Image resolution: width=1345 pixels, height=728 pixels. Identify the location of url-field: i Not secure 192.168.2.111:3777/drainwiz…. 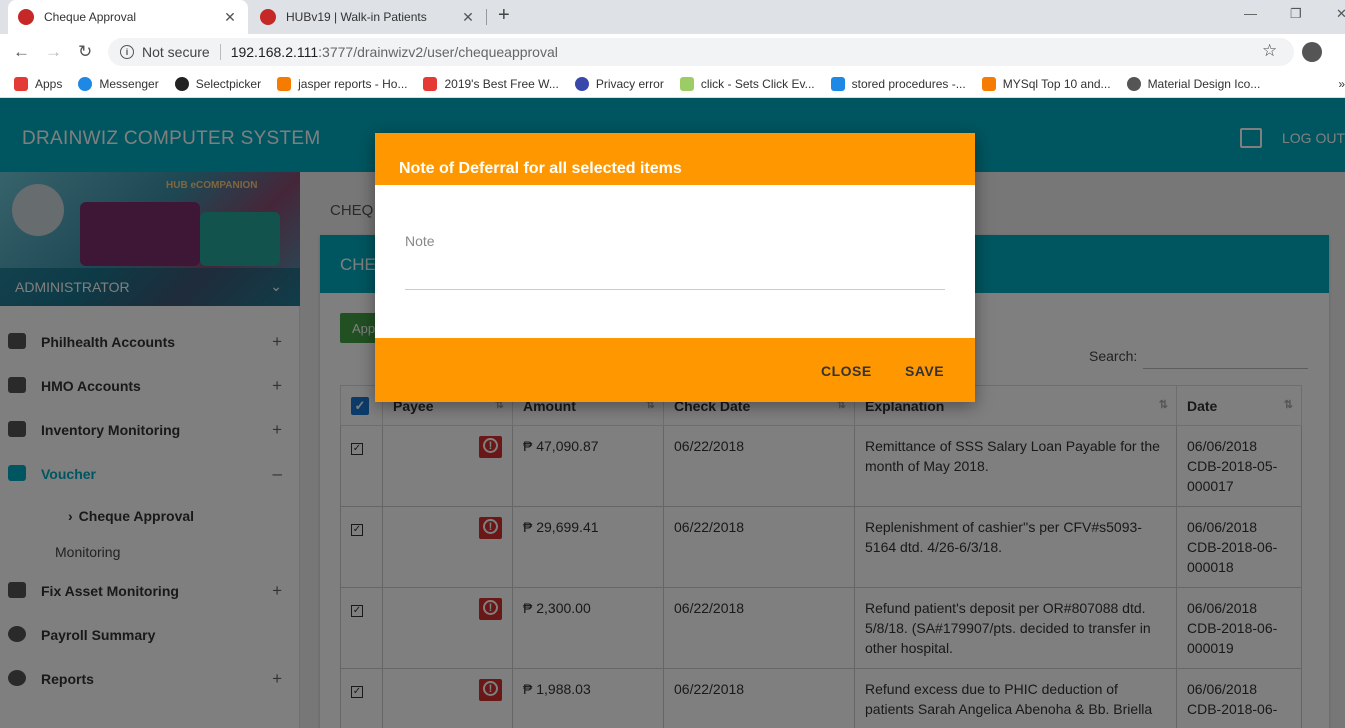
(701, 52).